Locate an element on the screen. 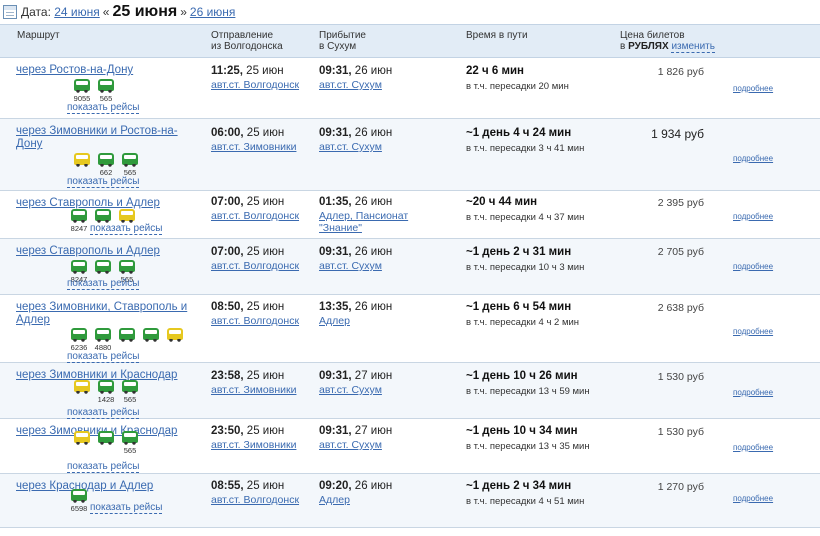 This screenshot has width=820, height=536. arrival-time: 09:31, 26 июн is located at coordinates (355, 252).